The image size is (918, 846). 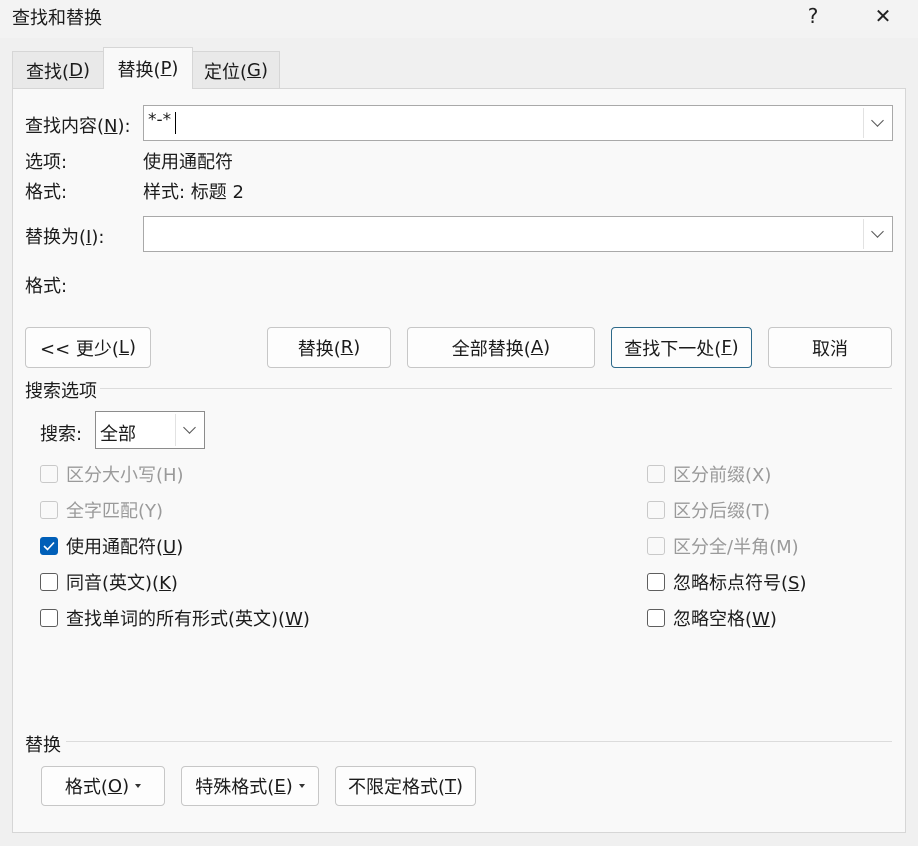 I want to click on ignore-punctuation-option: 忽略标点符号(S), so click(x=727, y=582).